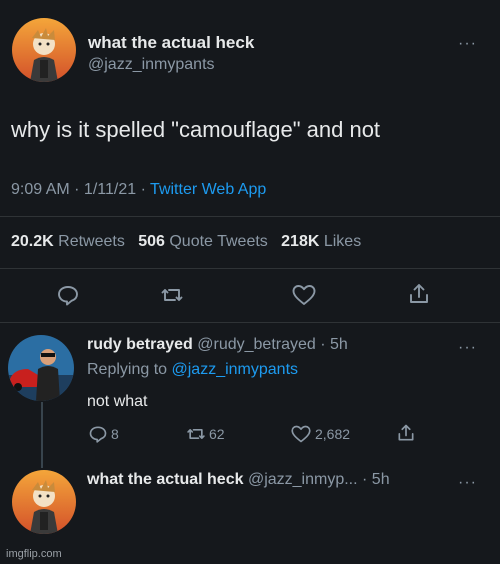  What do you see at coordinates (117, 401) in the screenshot?
I see `reply-text: not what` at bounding box center [117, 401].